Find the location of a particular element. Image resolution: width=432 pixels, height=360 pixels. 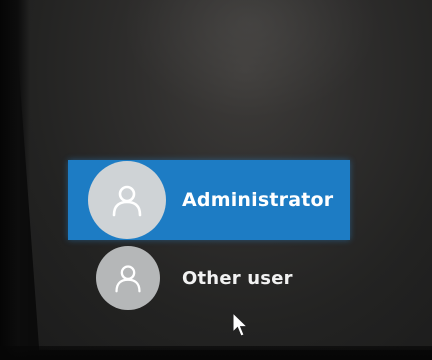

user-tile-other-user: Other user is located at coordinates (209, 278).